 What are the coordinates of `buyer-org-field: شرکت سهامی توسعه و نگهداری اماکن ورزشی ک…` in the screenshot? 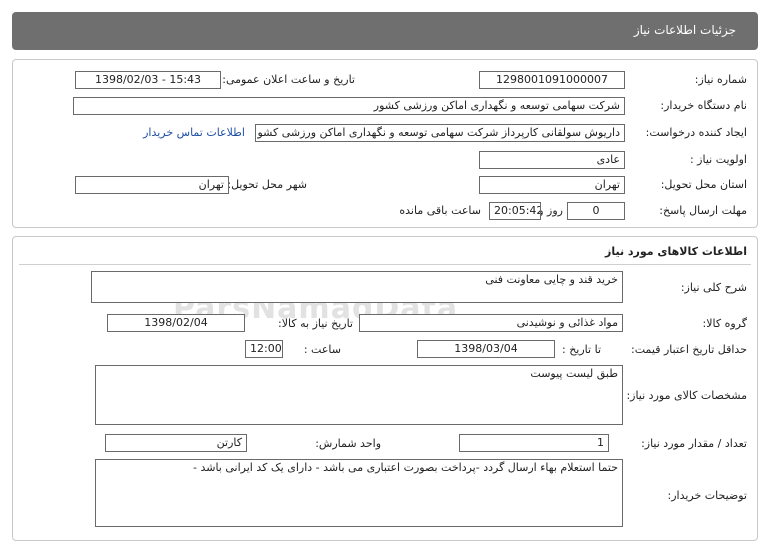 It's located at (349, 106).